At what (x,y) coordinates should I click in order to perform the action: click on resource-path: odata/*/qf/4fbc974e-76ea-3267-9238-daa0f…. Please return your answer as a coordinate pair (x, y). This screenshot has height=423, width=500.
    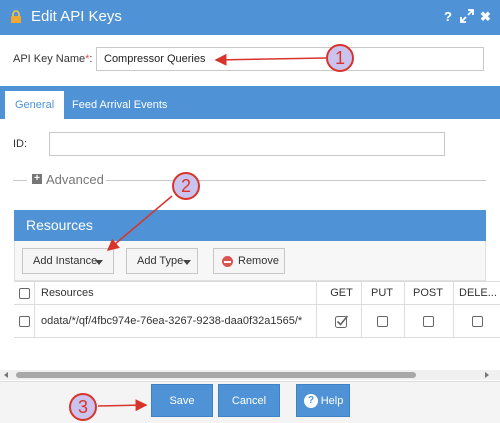
    Looking at the image, I should click on (172, 321).